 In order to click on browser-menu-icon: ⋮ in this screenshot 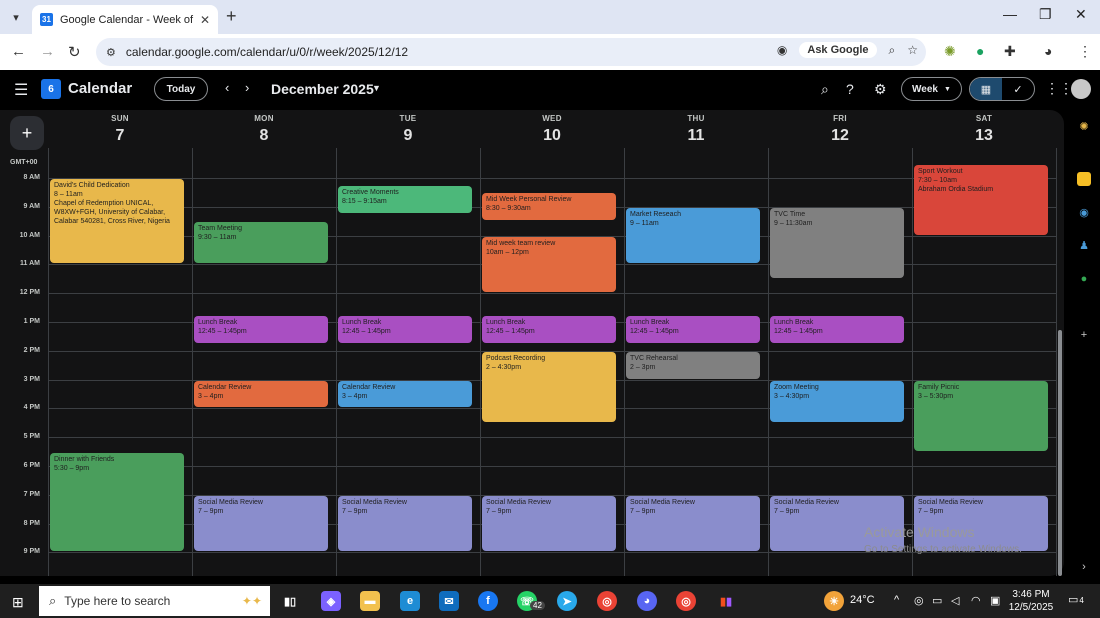, I will do `click(1085, 51)`.